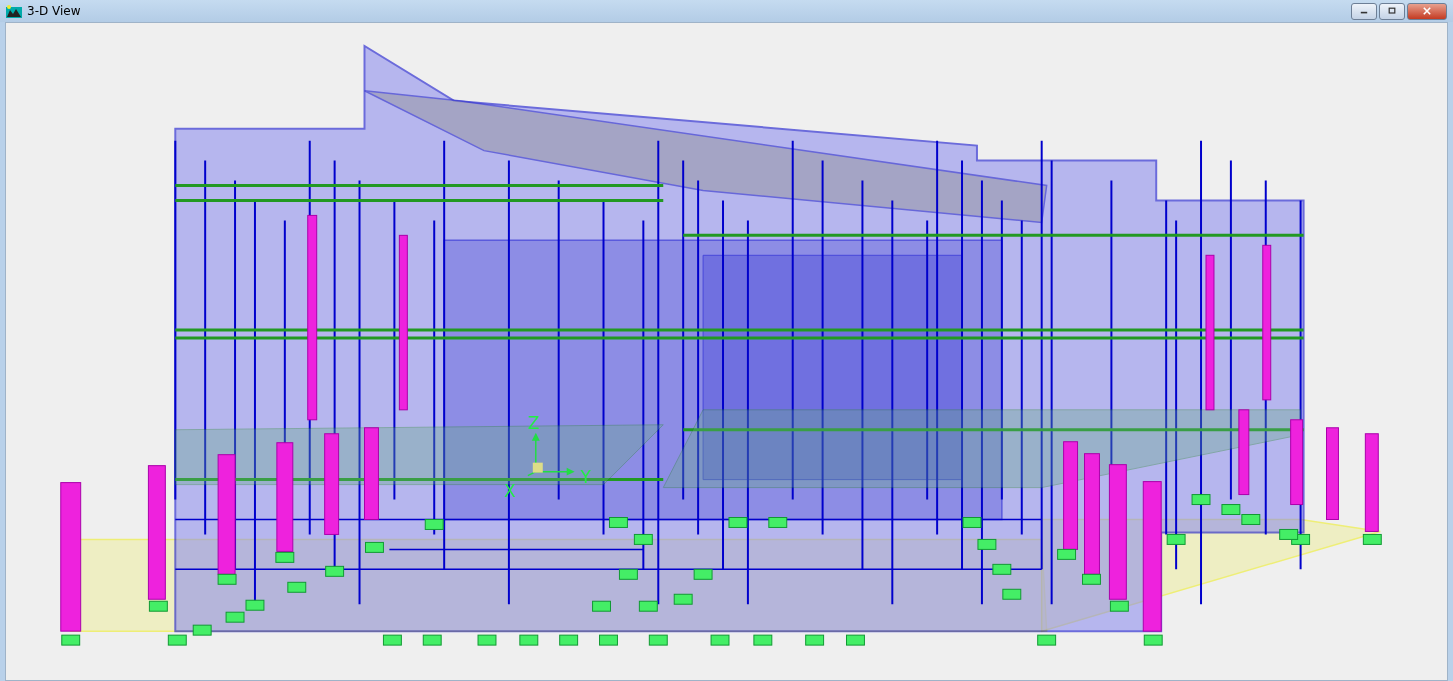 Image resolution: width=1453 pixels, height=681 pixels. I want to click on close-button, so click(1427, 11).